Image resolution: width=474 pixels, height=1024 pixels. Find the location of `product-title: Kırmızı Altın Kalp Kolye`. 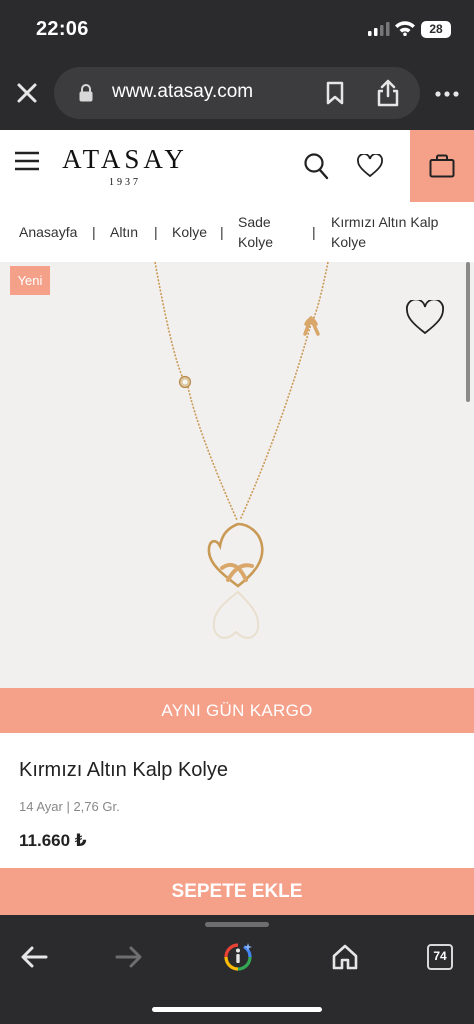

product-title: Kırmızı Altın Kalp Kolye is located at coordinates (123, 770).